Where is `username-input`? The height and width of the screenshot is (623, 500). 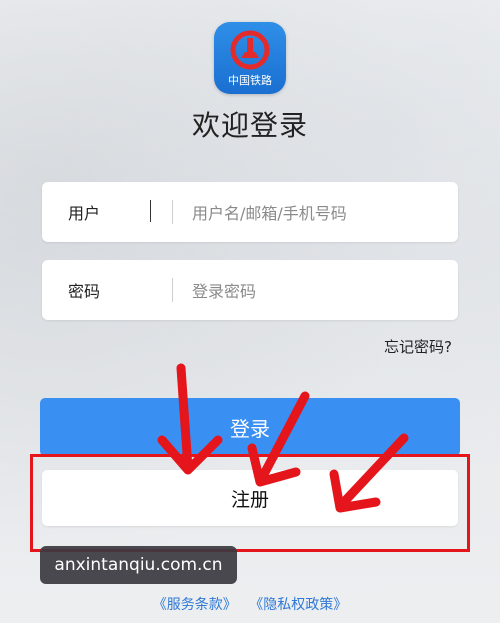
username-input is located at coordinates (317, 213).